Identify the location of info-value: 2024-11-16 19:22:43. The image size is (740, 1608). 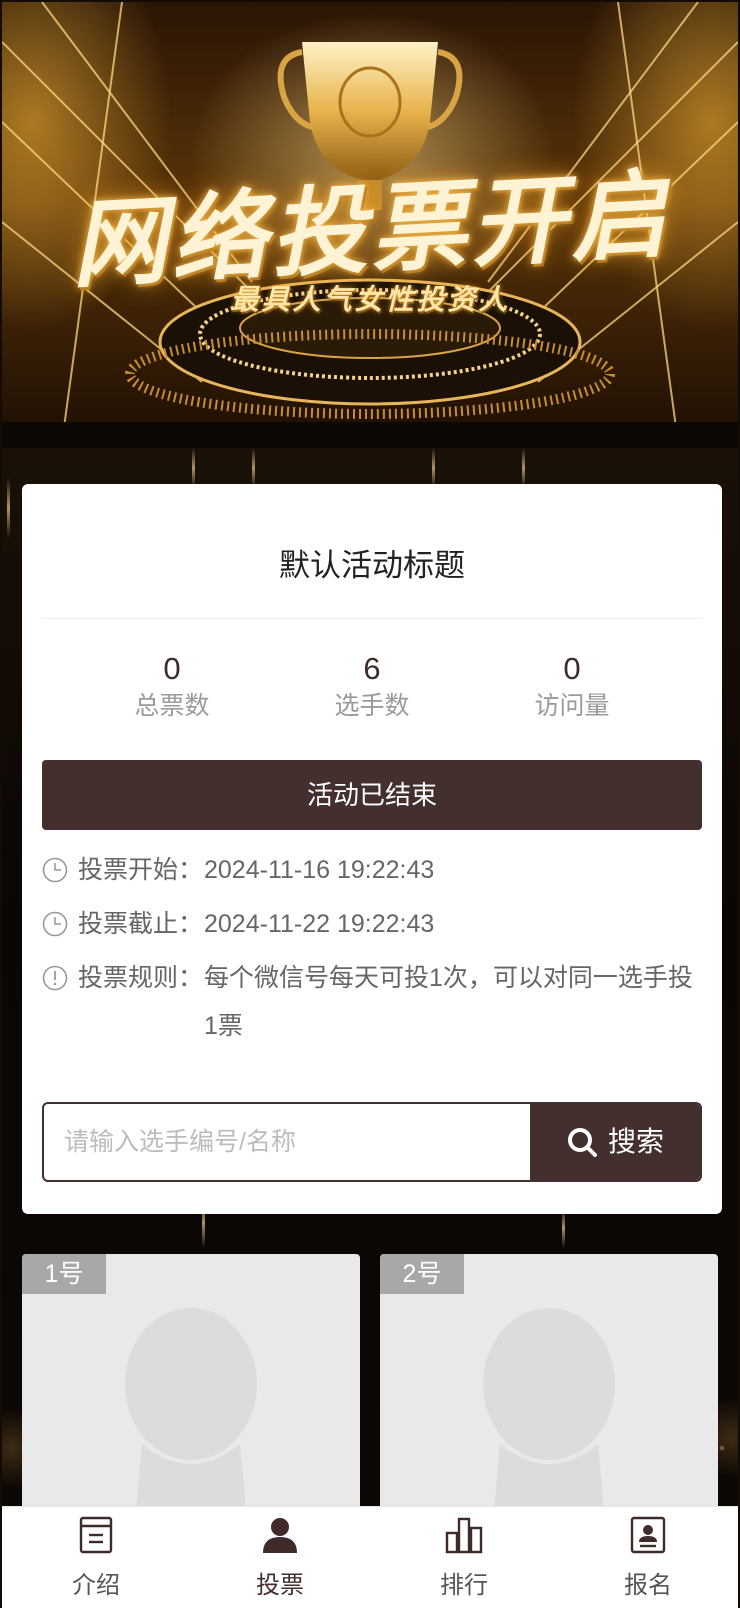
(319, 870).